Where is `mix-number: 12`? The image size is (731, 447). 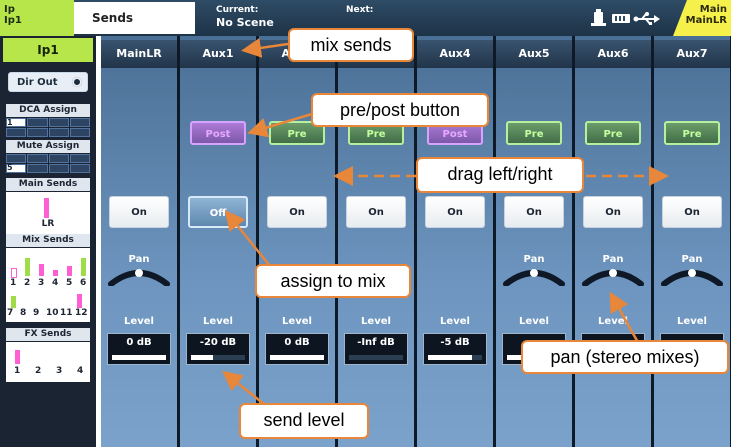
mix-number: 12 is located at coordinates (81, 313).